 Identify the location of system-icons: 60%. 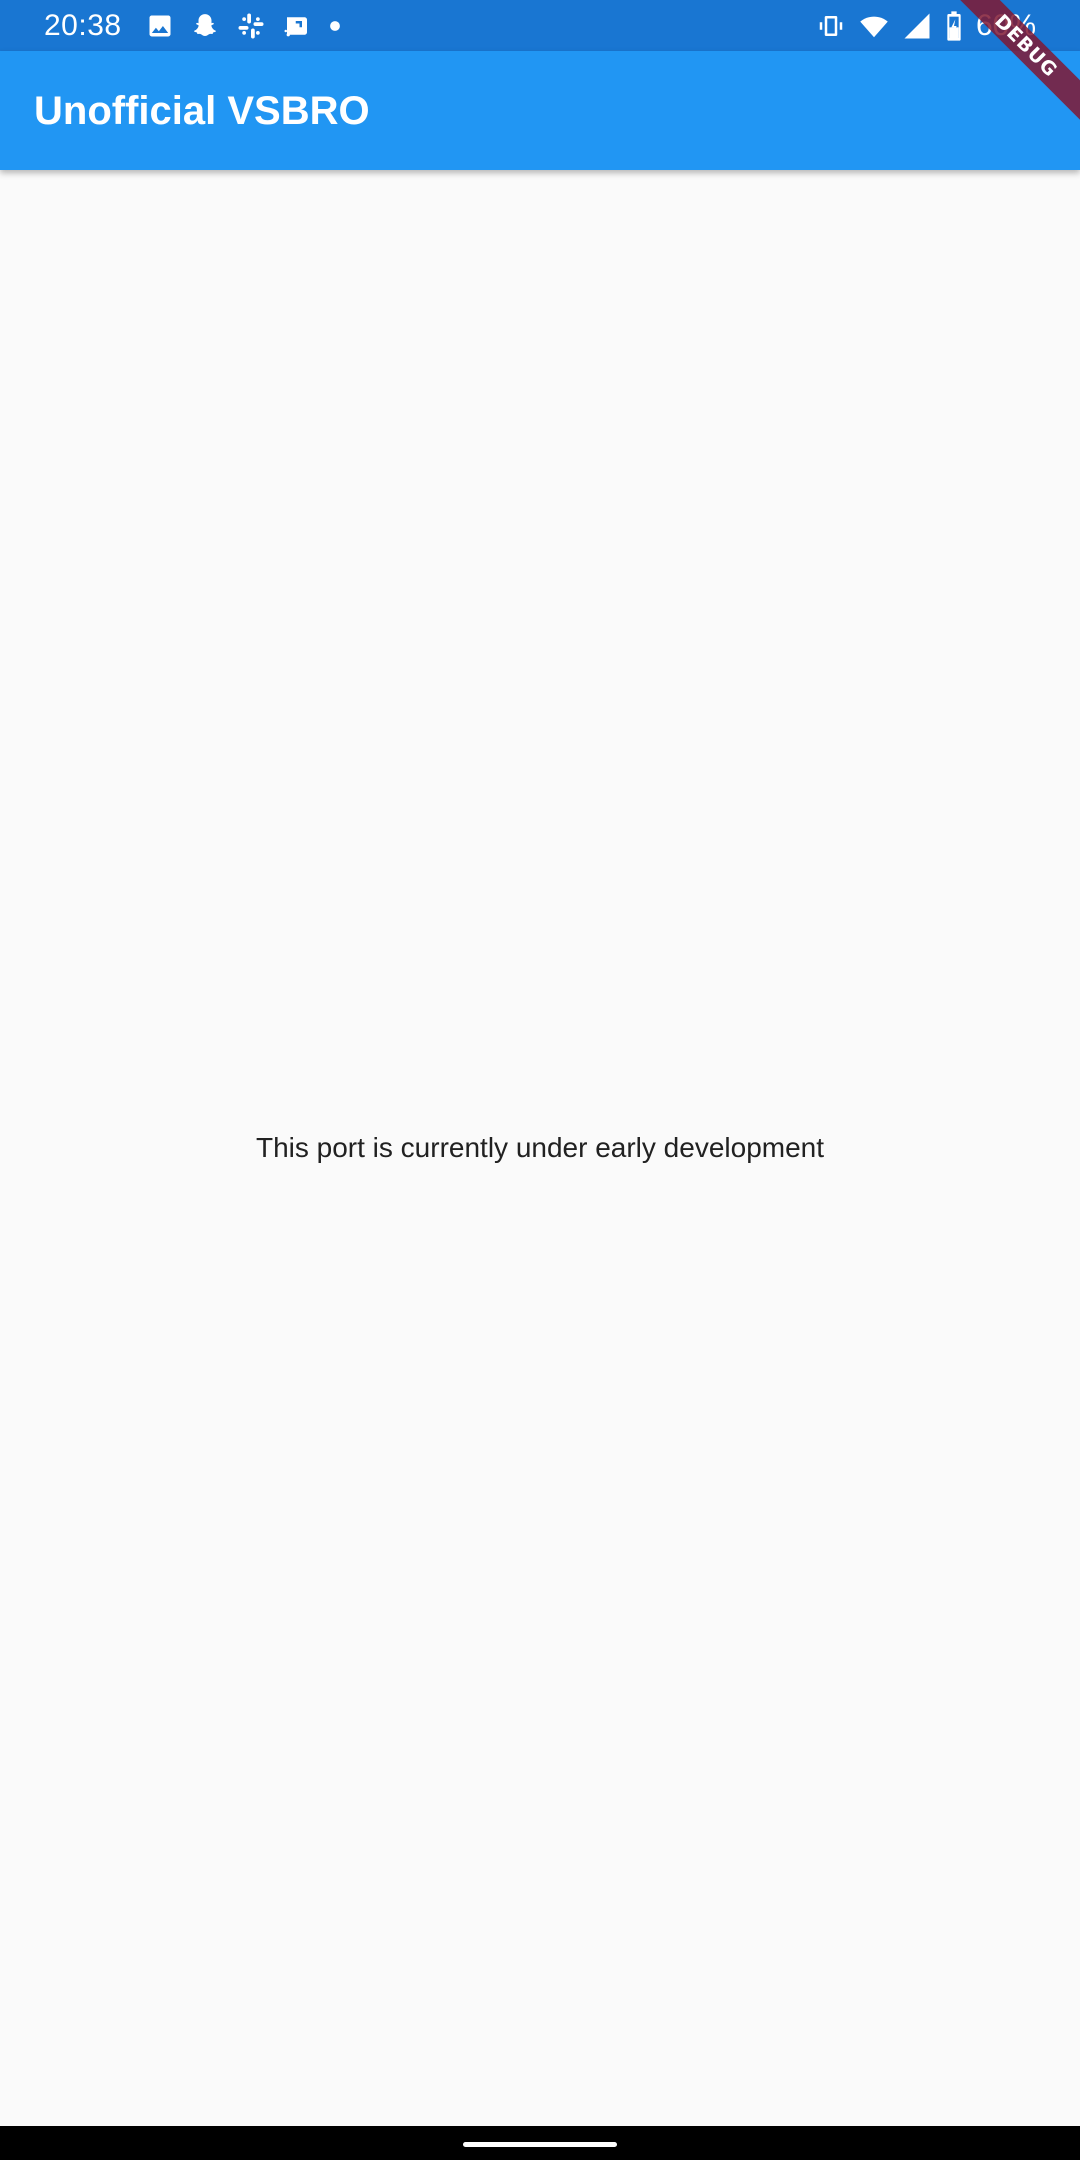
(926, 26).